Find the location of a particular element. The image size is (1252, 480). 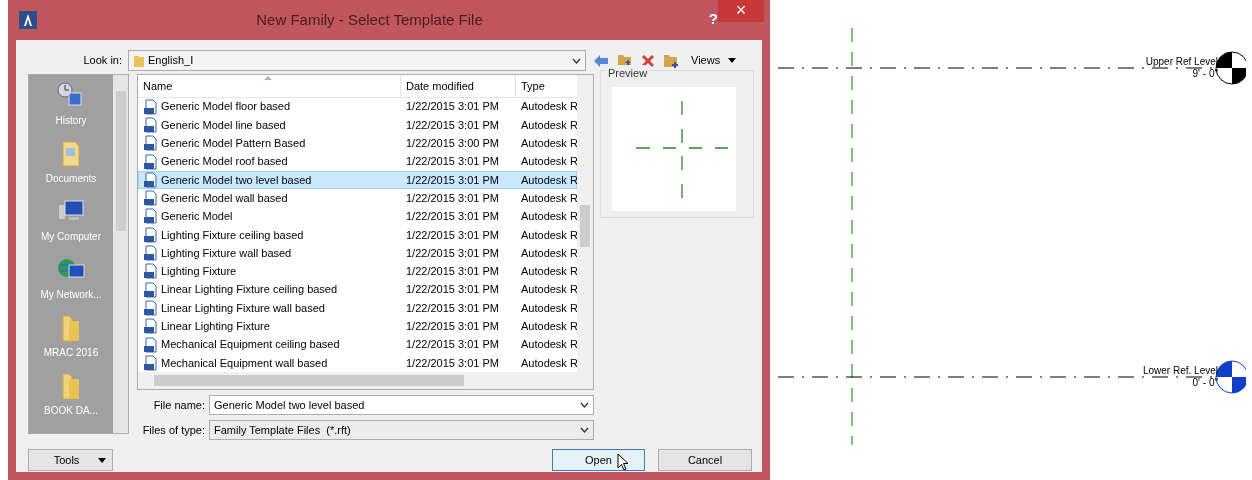

file-name: Generic Model Pattern Based is located at coordinates (233, 144).